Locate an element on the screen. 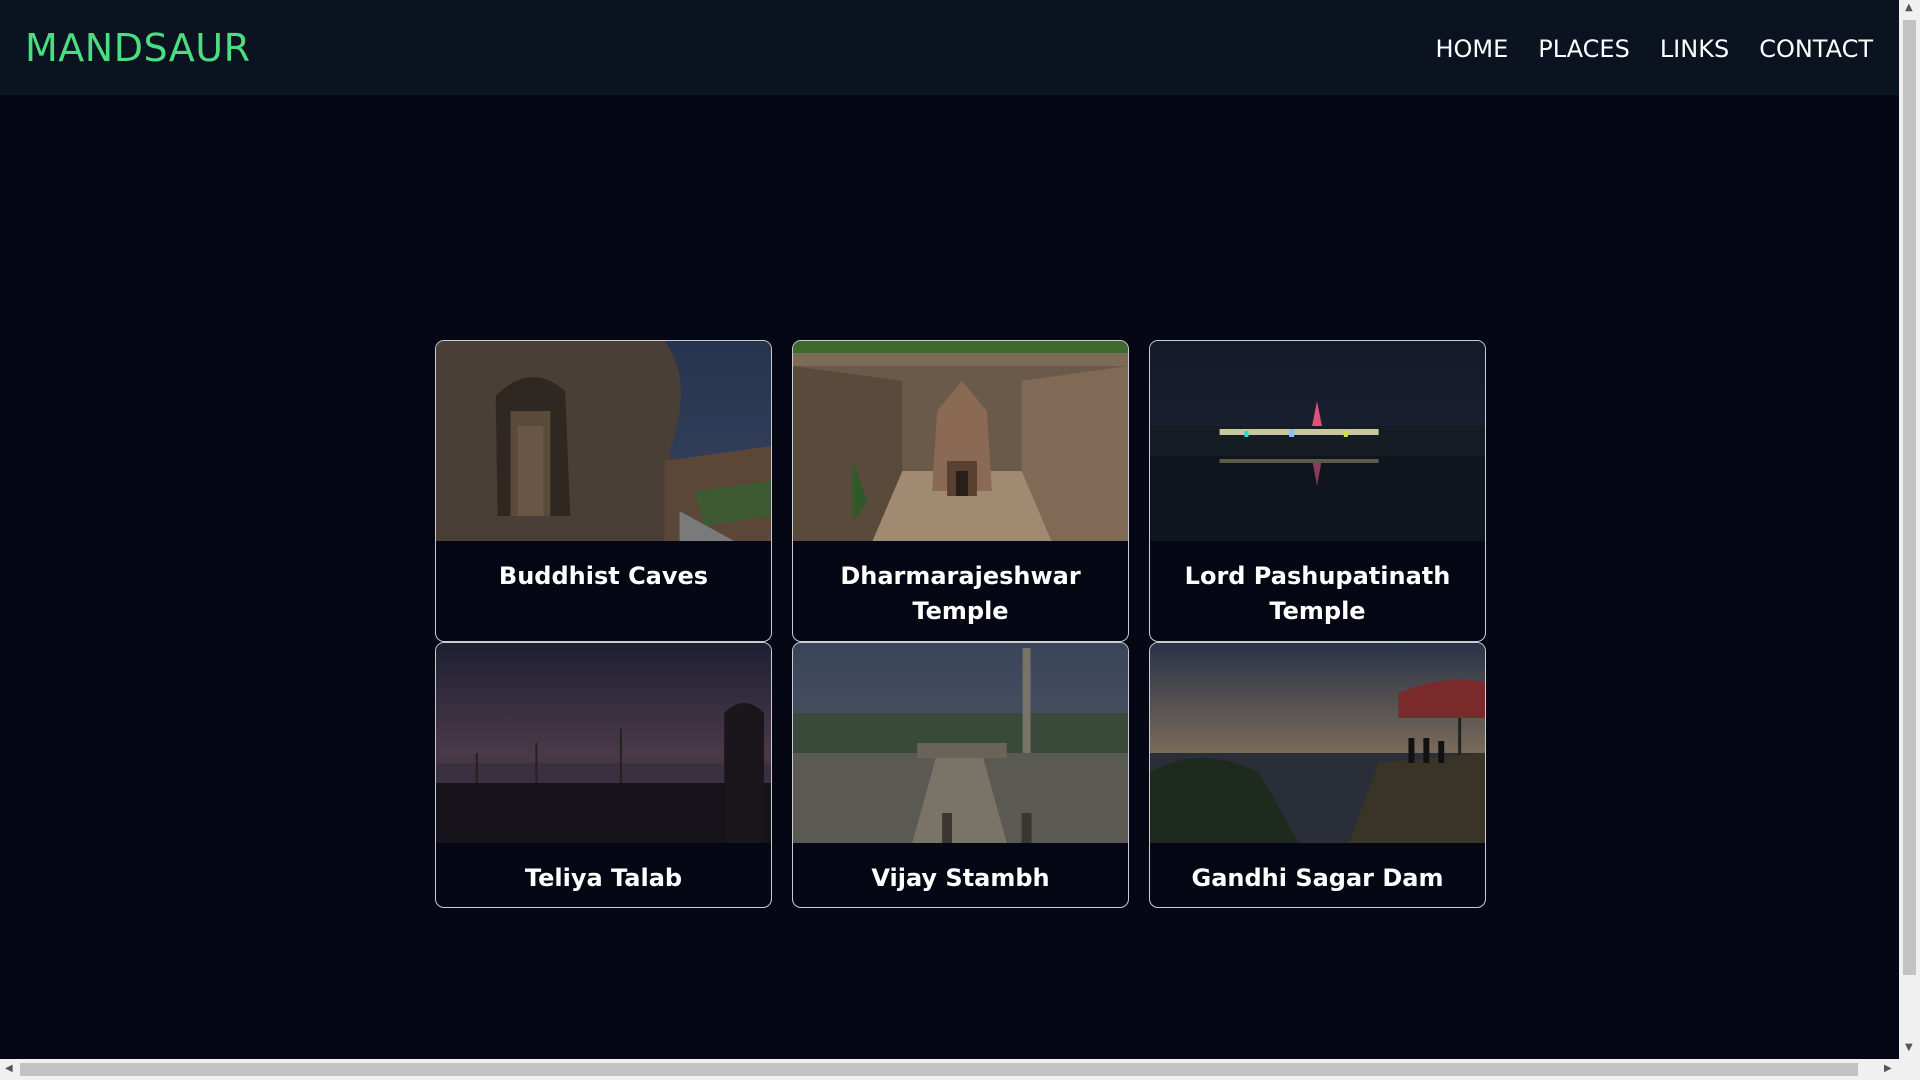 This screenshot has height=1080, width=1920. horizontal-scrollbar: ◀ ▶ is located at coordinates (960, 1069).